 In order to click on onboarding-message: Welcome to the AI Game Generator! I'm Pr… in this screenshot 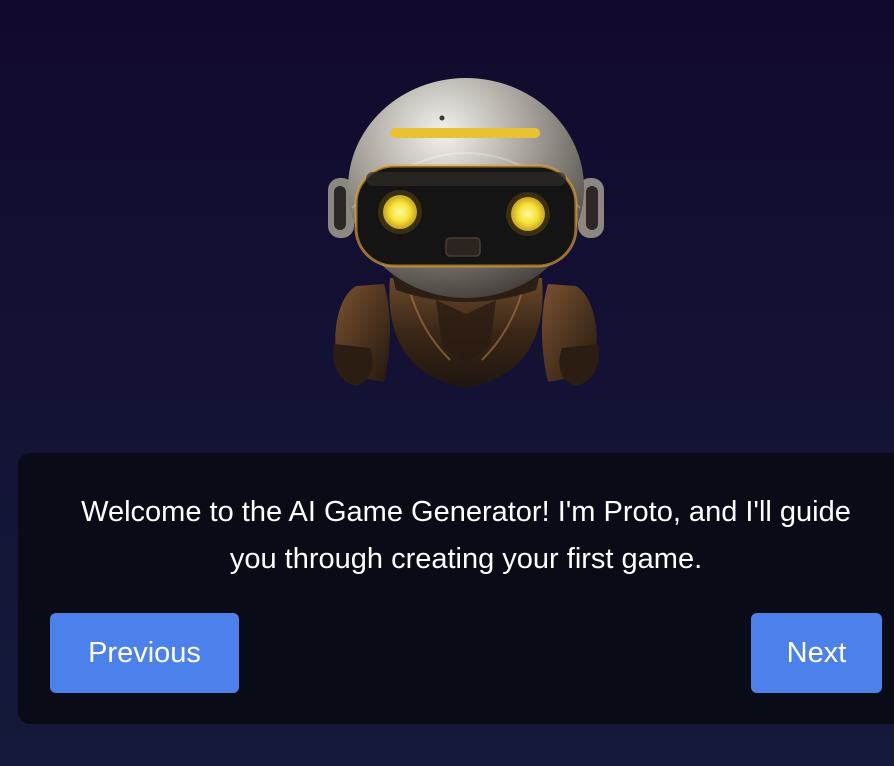, I will do `click(466, 535)`.